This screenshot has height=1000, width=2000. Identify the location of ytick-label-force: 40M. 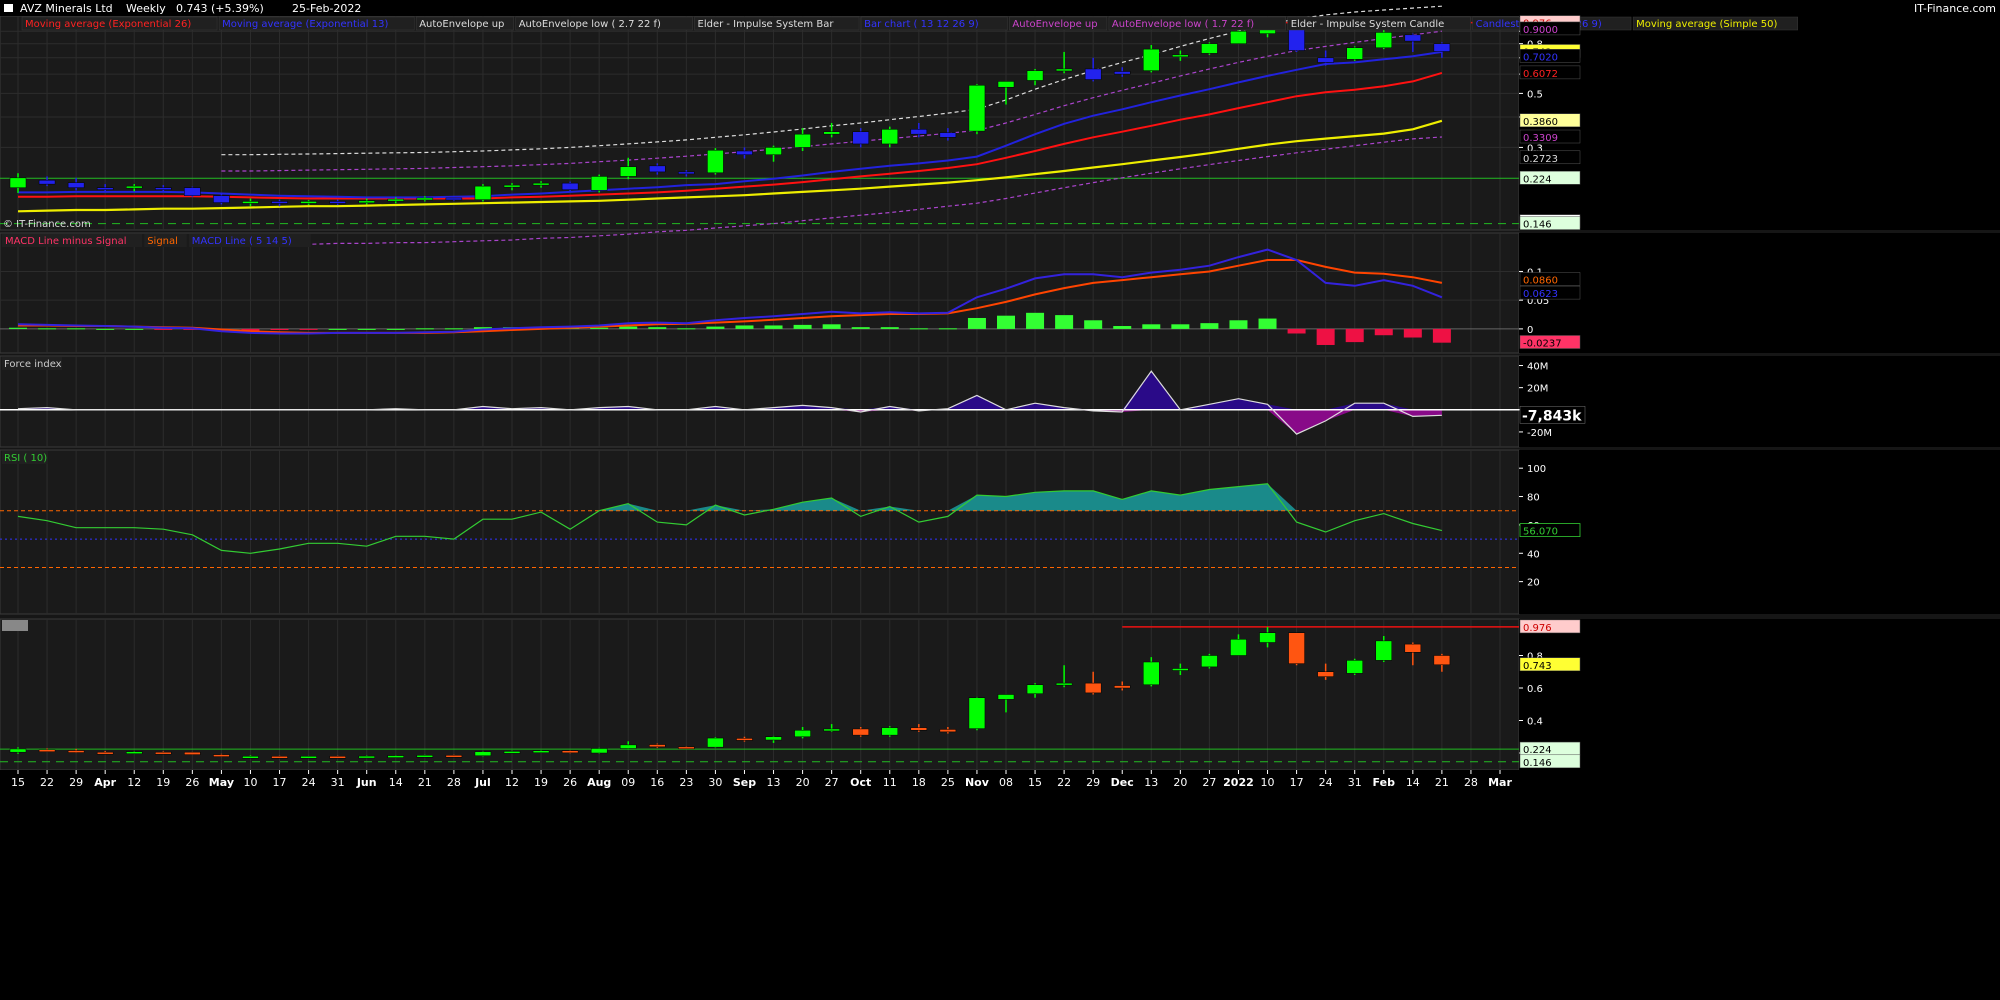
(1537, 367).